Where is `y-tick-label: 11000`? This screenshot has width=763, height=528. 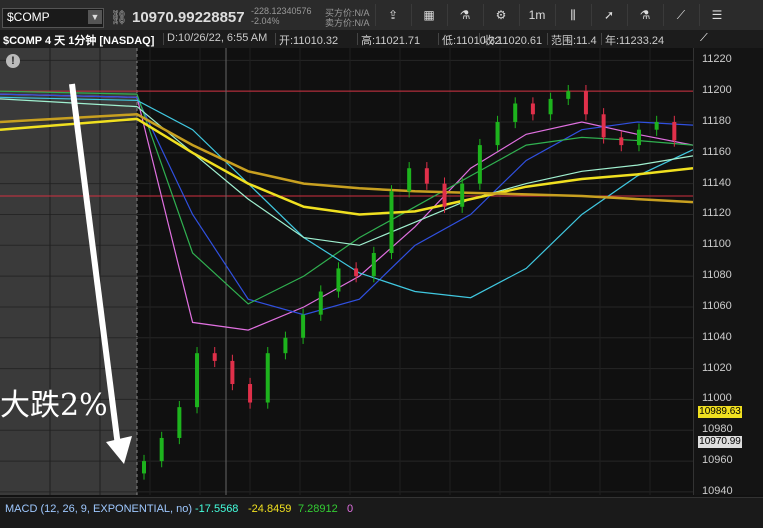 y-tick-label: 11000 is located at coordinates (717, 398).